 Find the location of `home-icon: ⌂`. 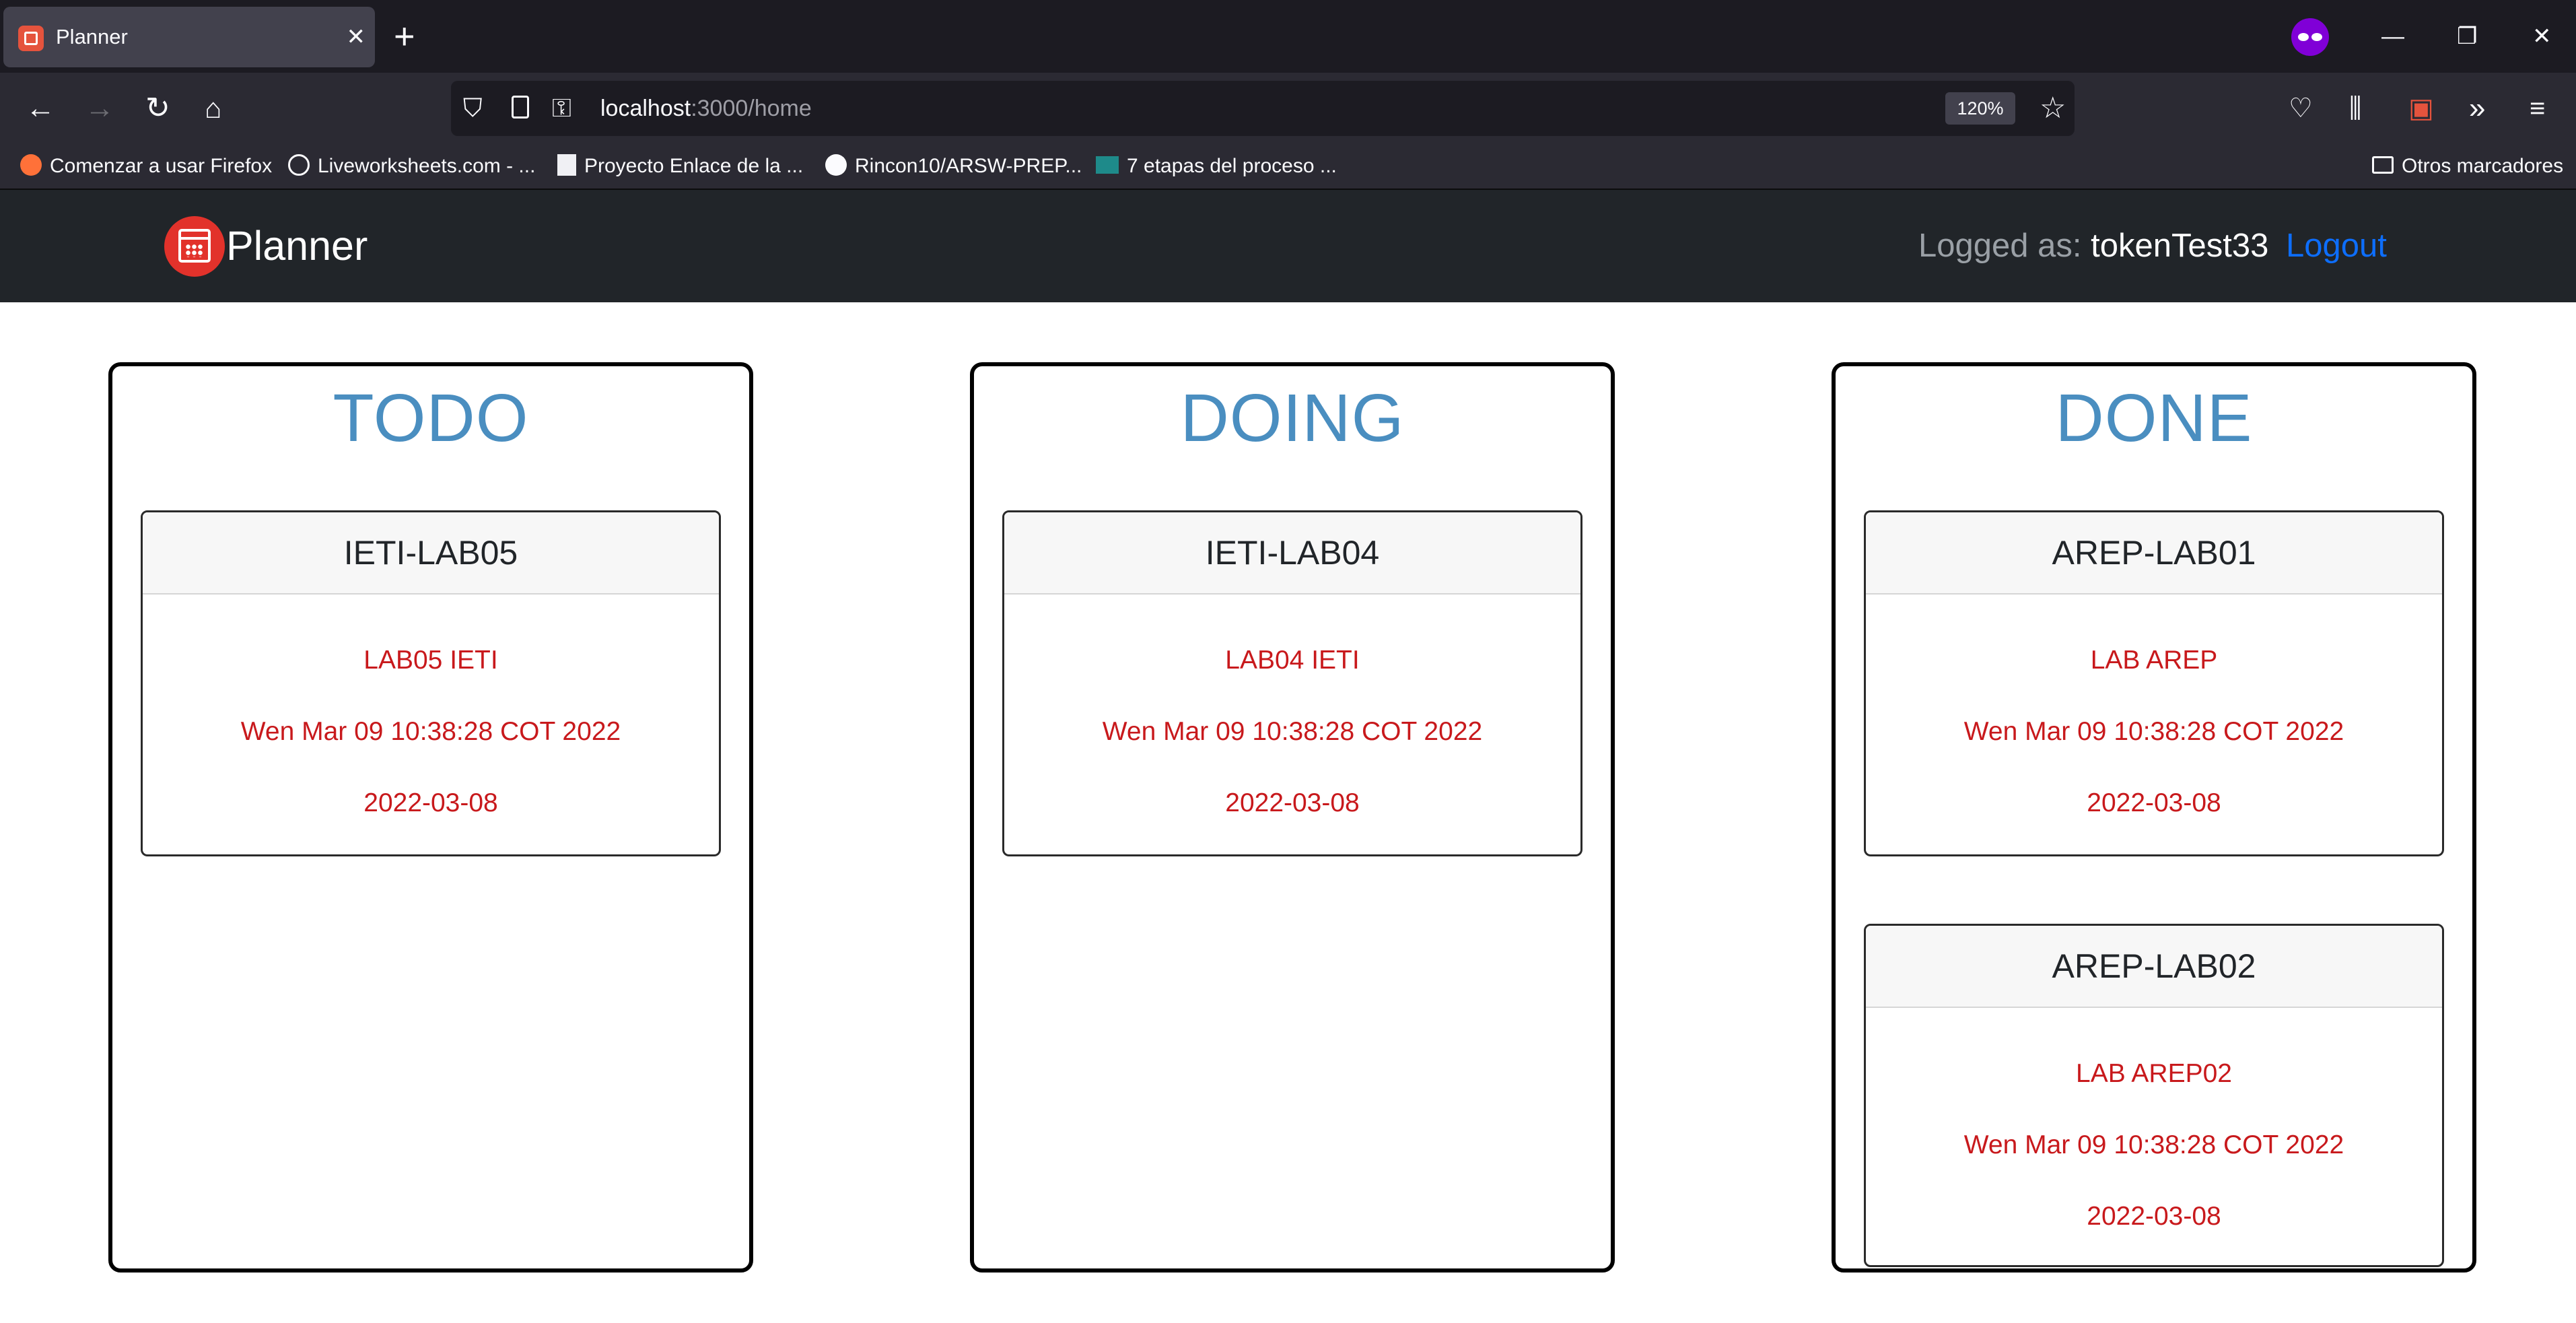

home-icon: ⌂ is located at coordinates (213, 108).